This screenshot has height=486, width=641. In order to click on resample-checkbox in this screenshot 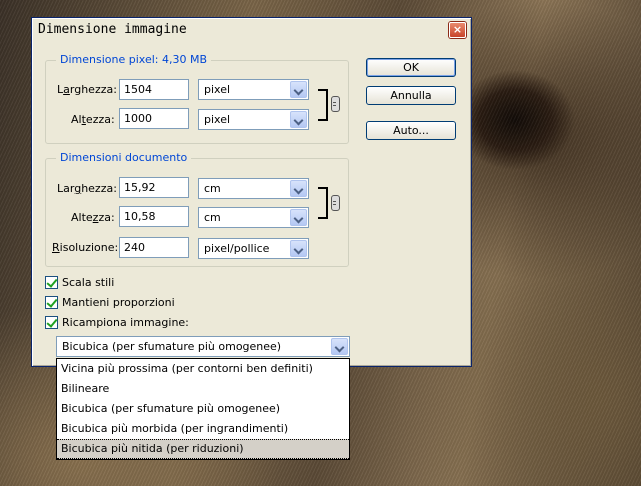, I will do `click(51, 322)`.